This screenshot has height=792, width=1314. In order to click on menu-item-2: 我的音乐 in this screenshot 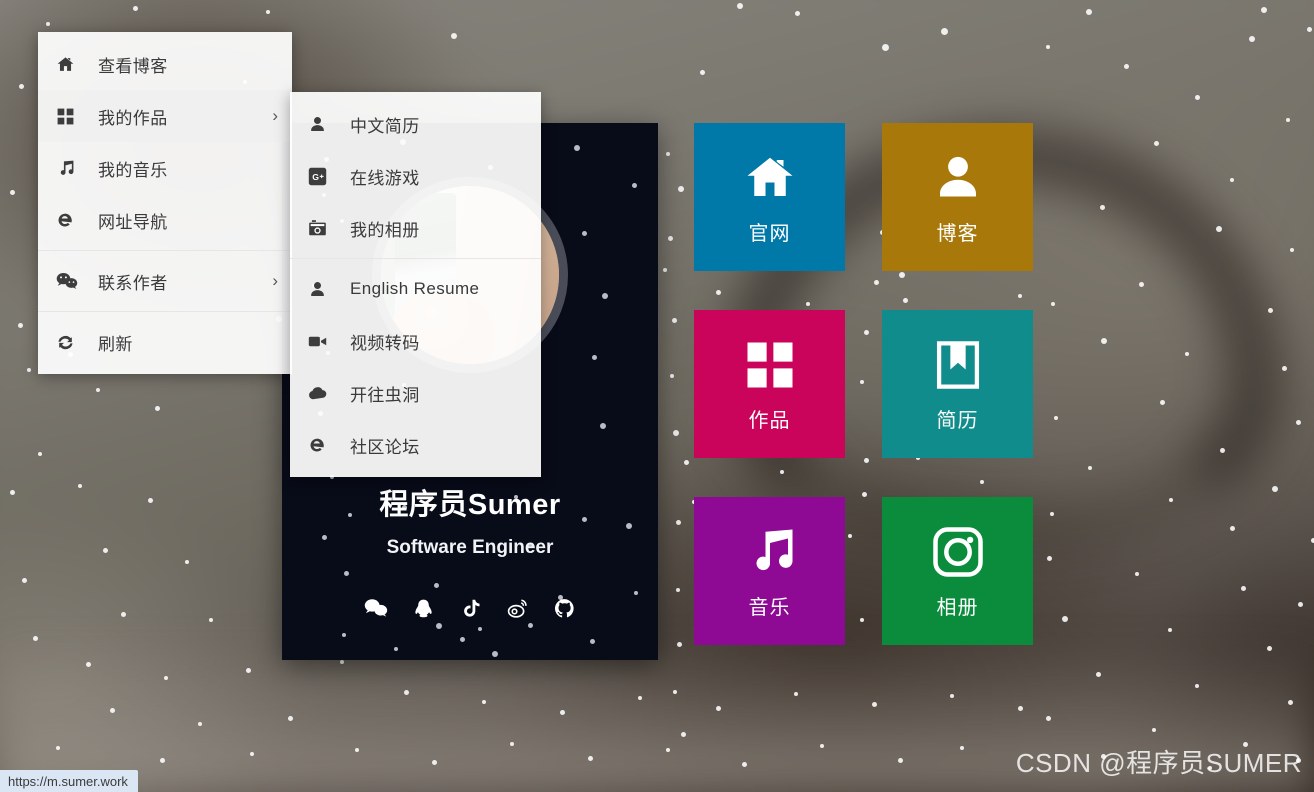, I will do `click(165, 168)`.